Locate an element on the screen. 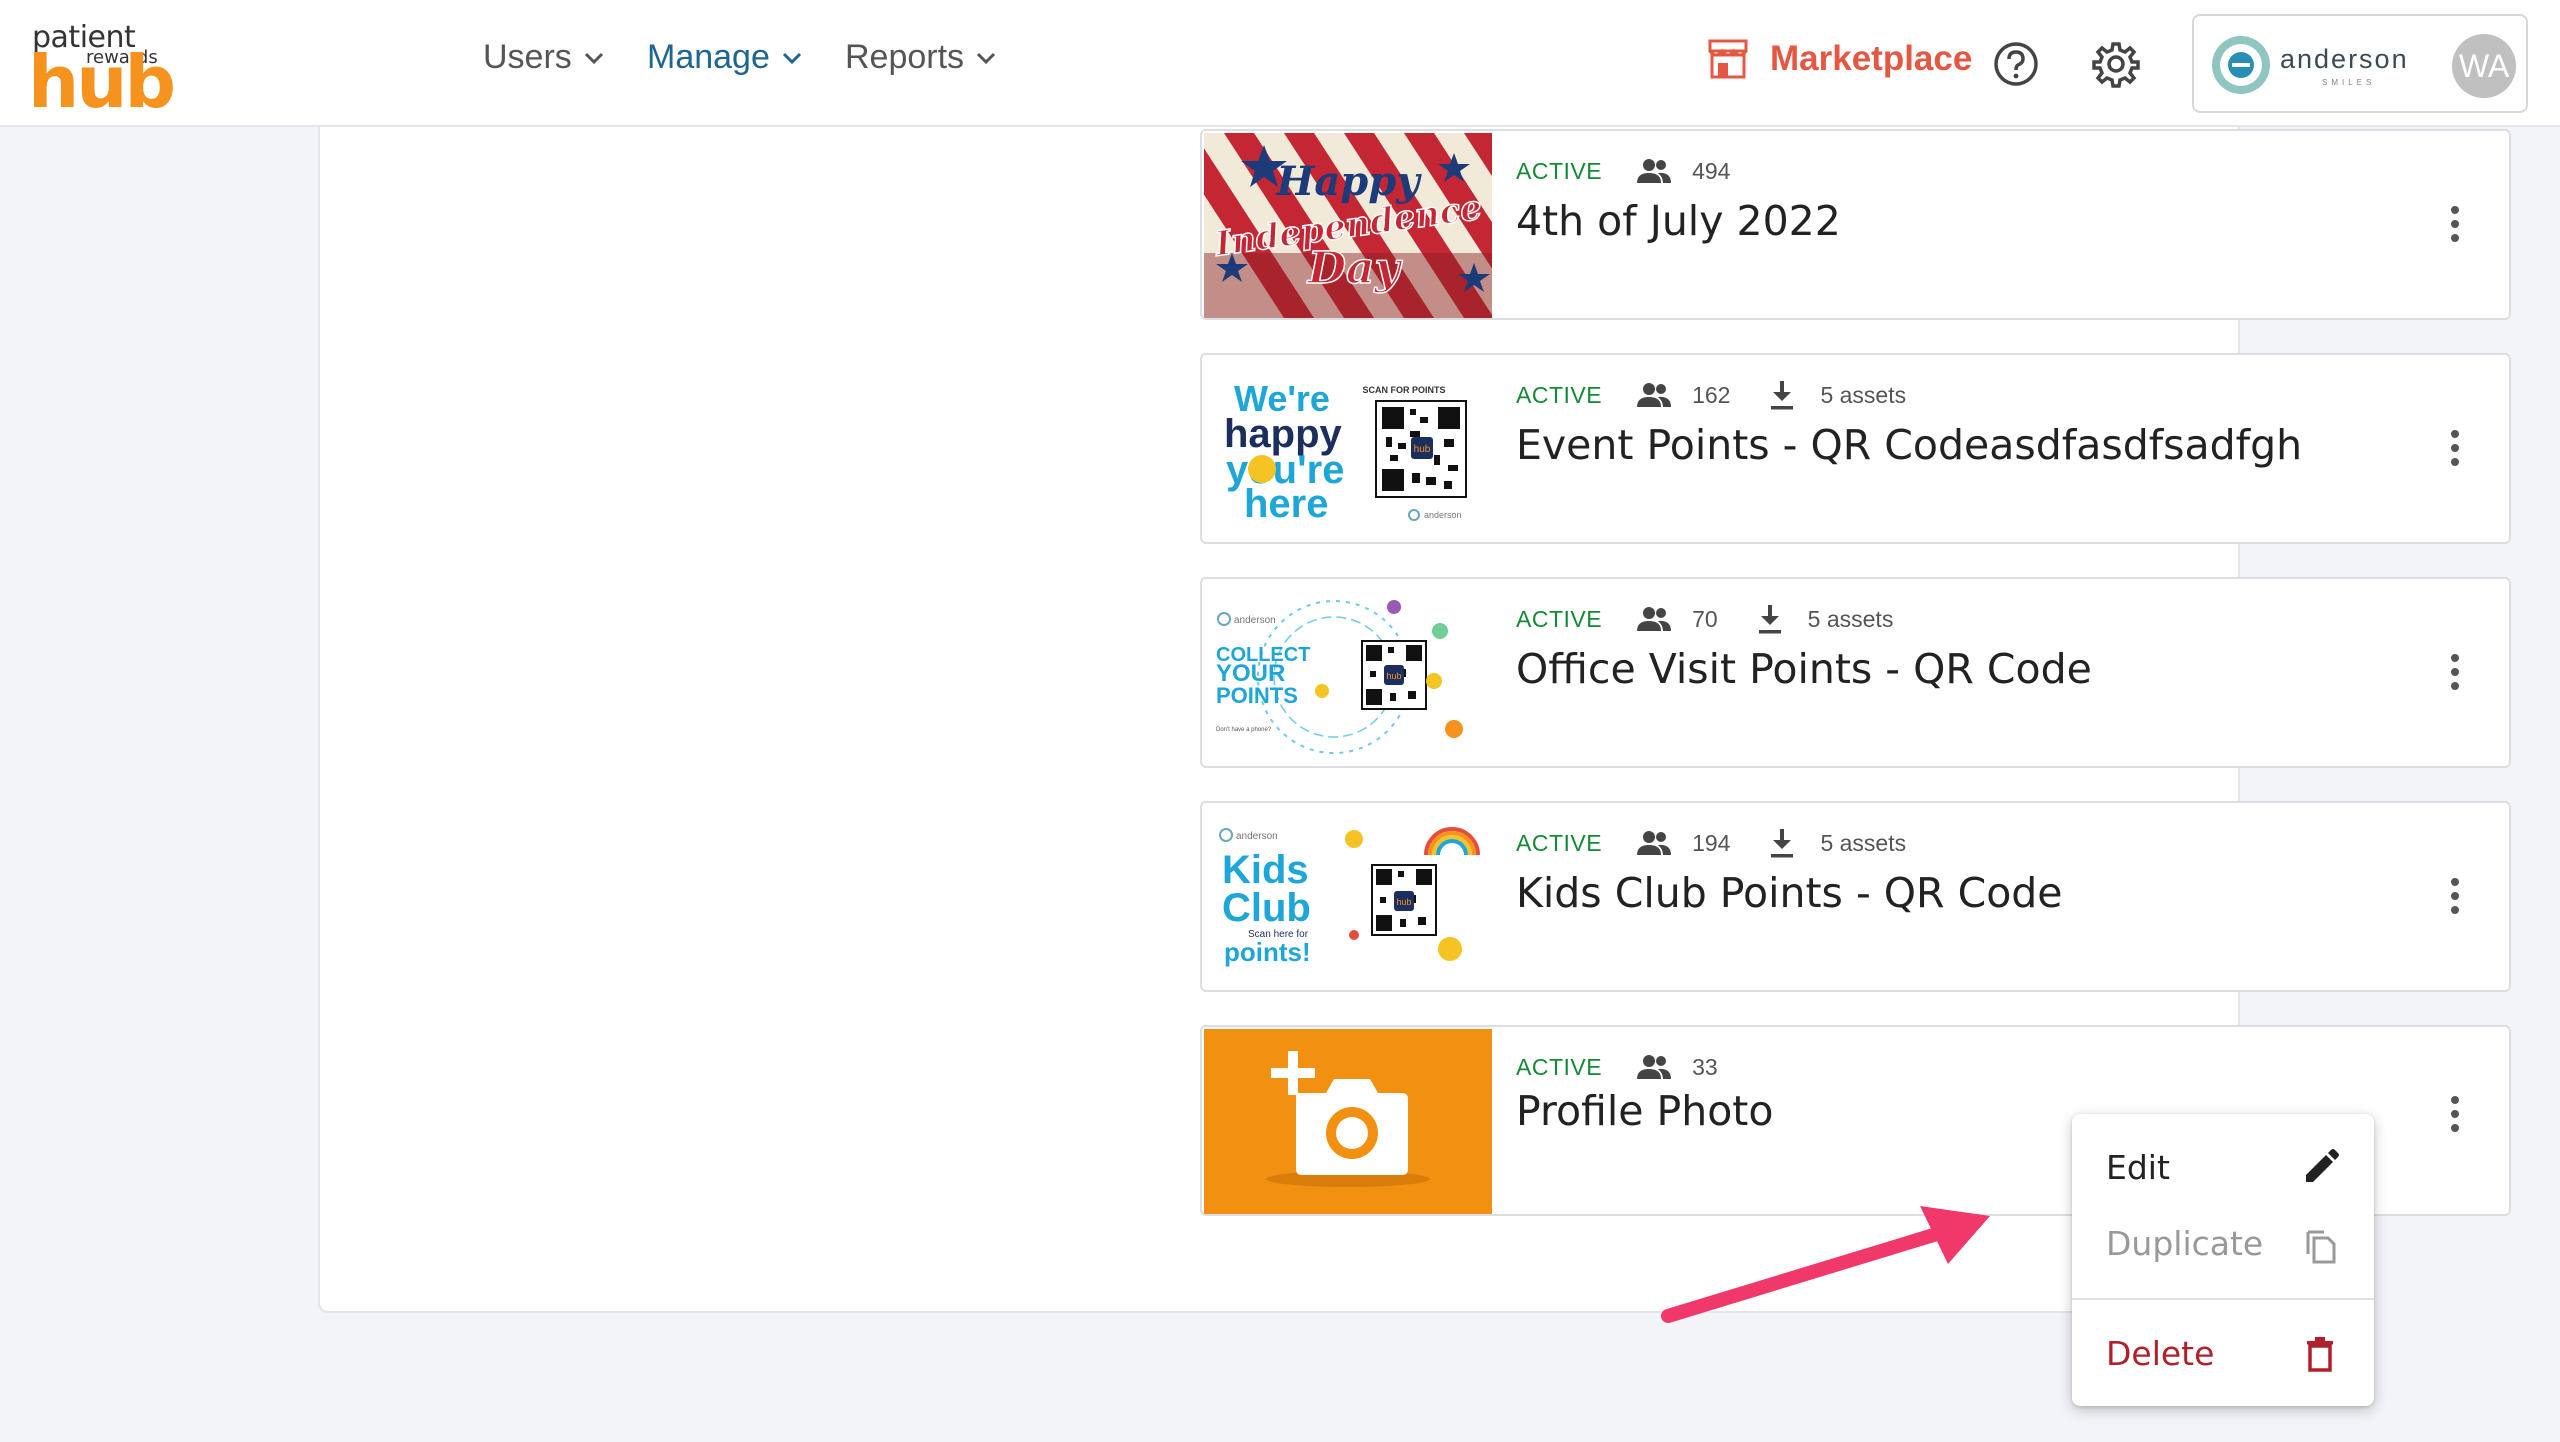 Image resolution: width=2560 pixels, height=1442 pixels. campaign-title: 4th of July 2022 is located at coordinates (1678, 221).